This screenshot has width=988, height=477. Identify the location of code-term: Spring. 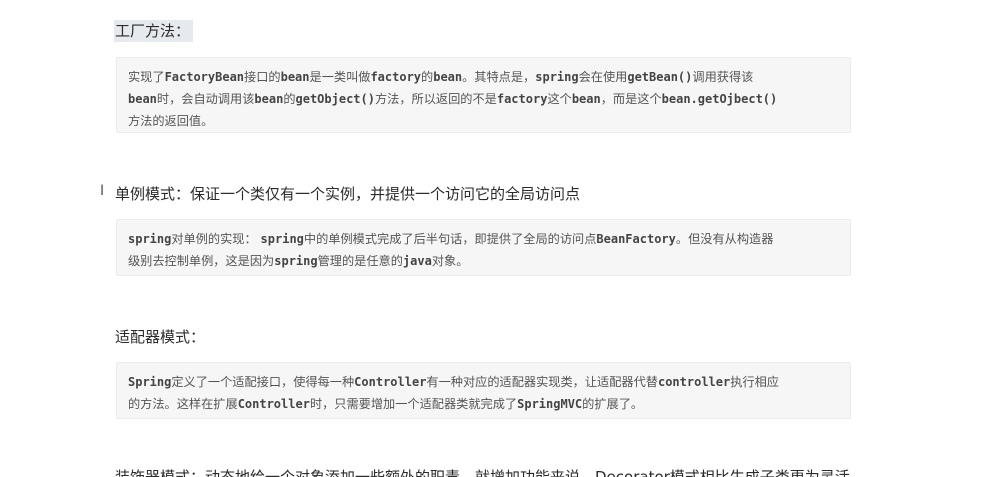
(150, 382).